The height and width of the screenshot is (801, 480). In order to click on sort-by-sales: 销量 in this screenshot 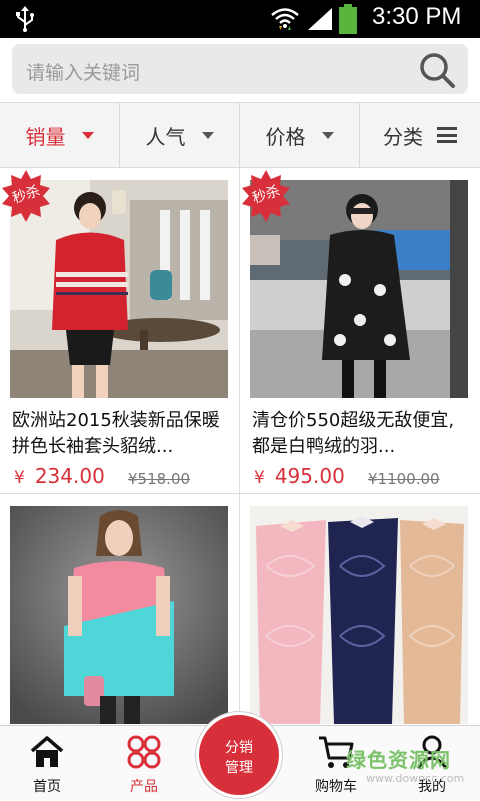, I will do `click(60, 135)`.